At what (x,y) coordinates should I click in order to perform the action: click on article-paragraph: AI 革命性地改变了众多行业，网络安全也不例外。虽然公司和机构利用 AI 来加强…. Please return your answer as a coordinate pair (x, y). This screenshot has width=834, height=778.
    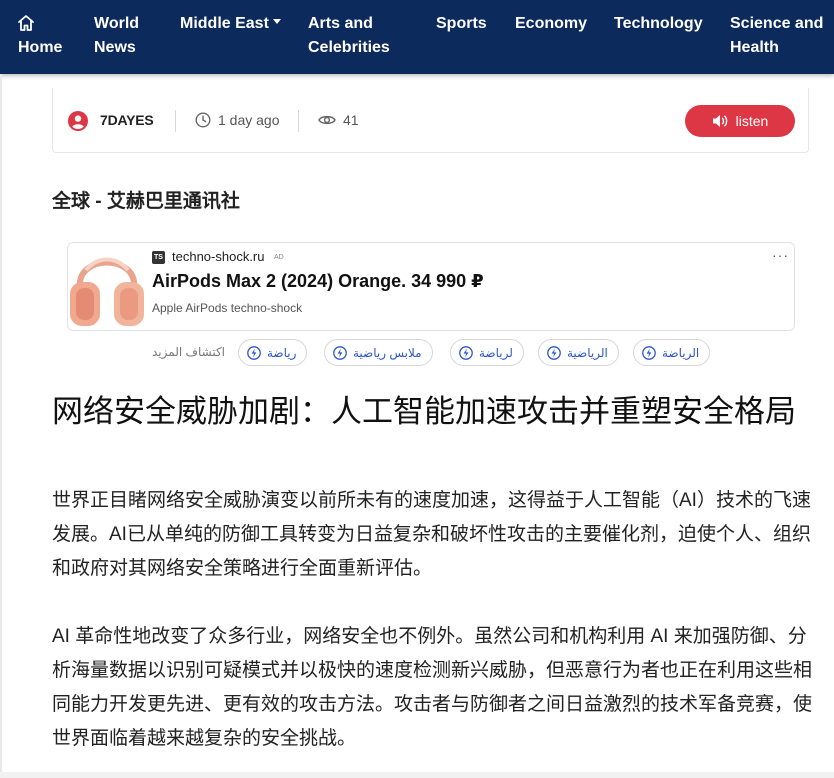
    Looking at the image, I should click on (432, 687).